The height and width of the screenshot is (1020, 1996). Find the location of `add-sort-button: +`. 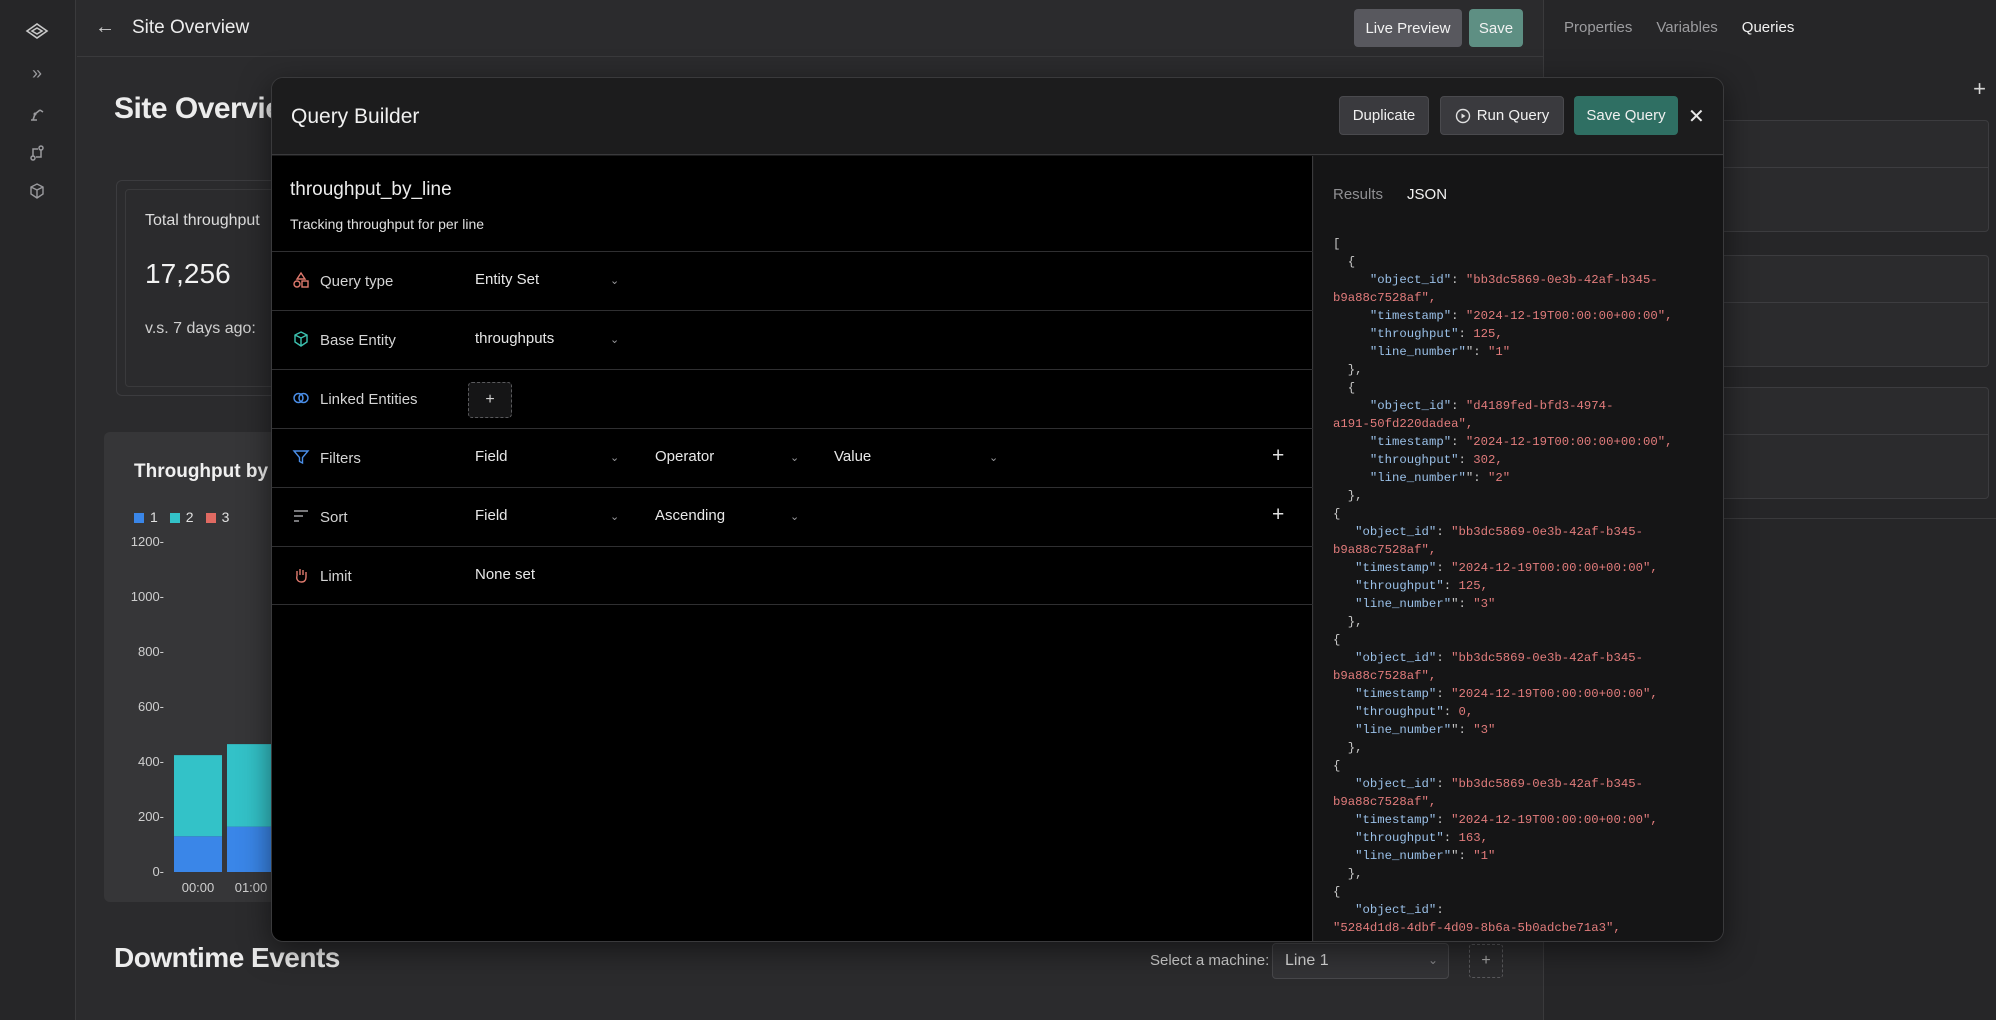

add-sort-button: + is located at coordinates (1278, 515).